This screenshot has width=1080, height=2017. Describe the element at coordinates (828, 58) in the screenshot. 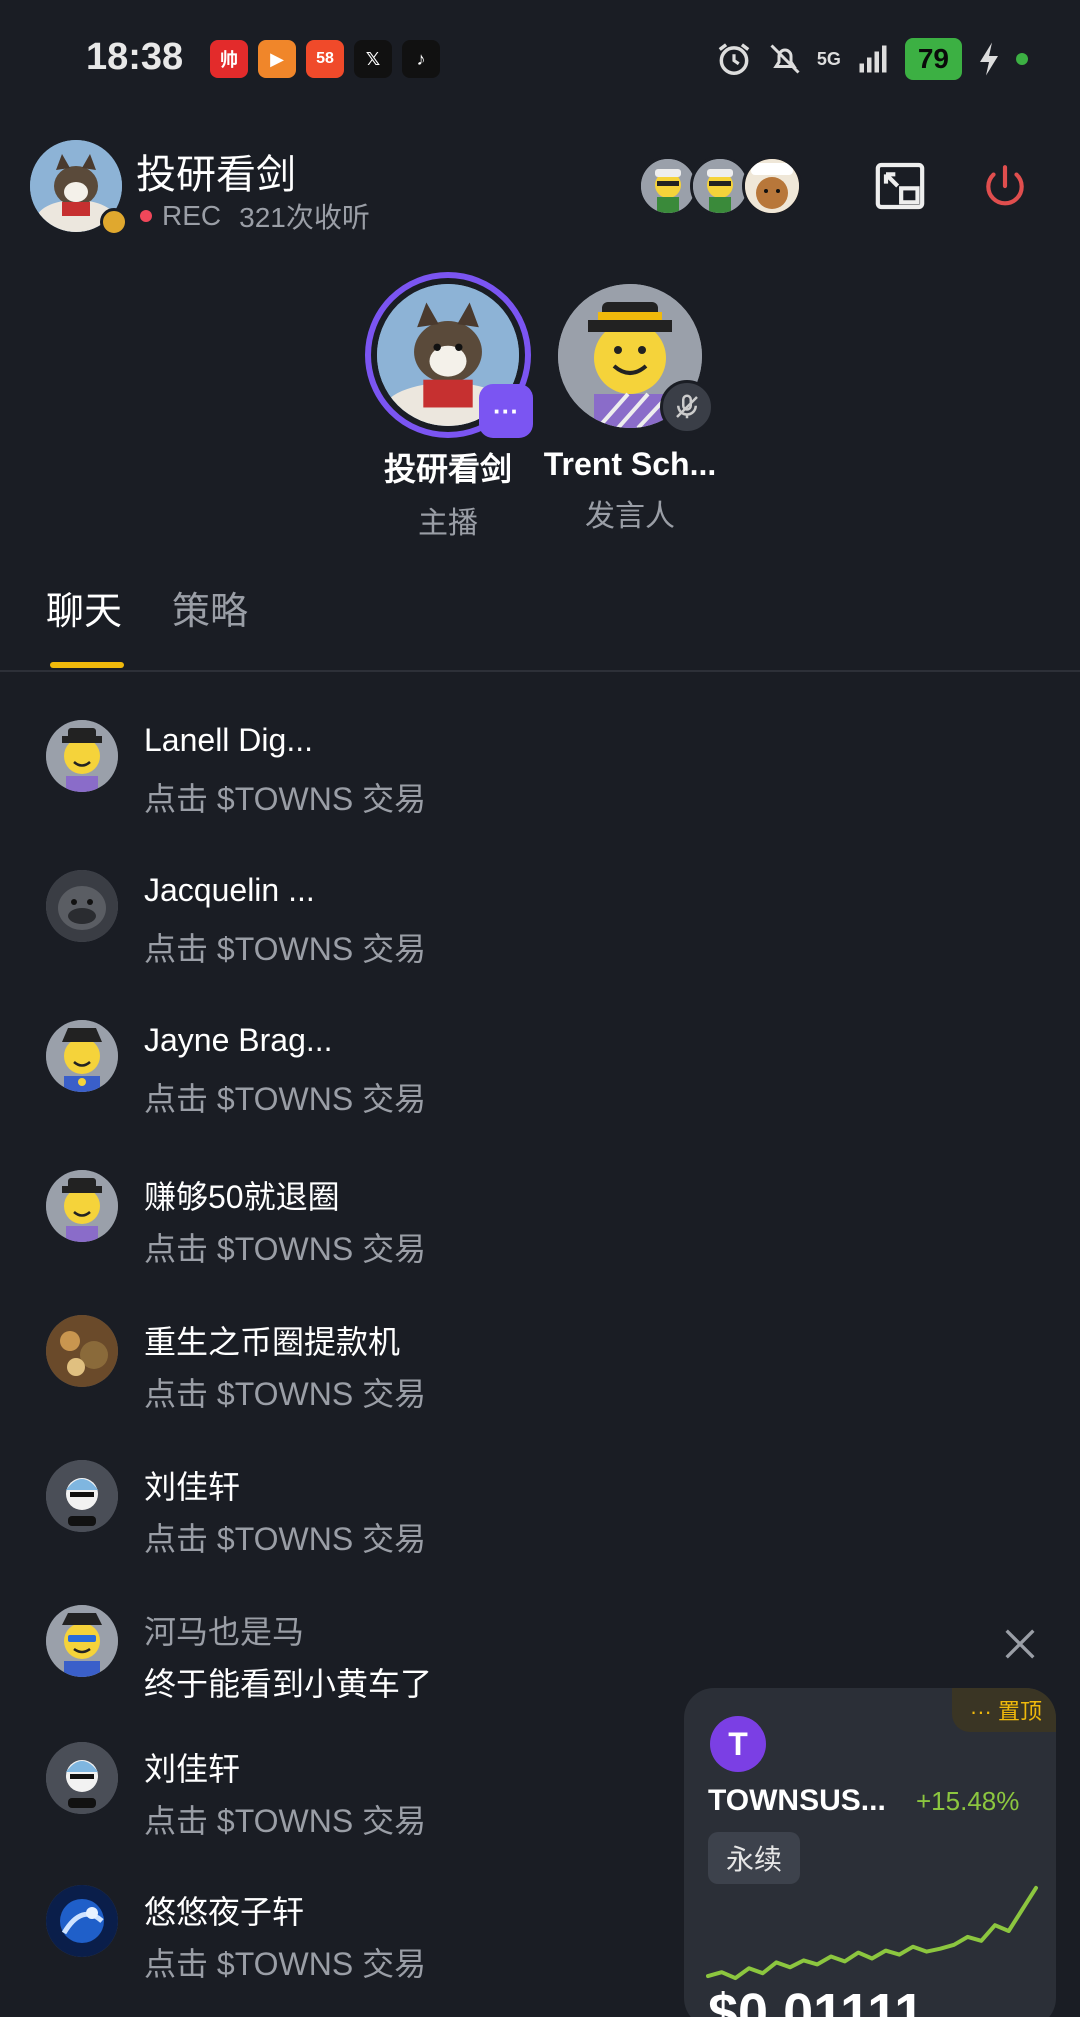

I see `network-type: 5G` at that location.